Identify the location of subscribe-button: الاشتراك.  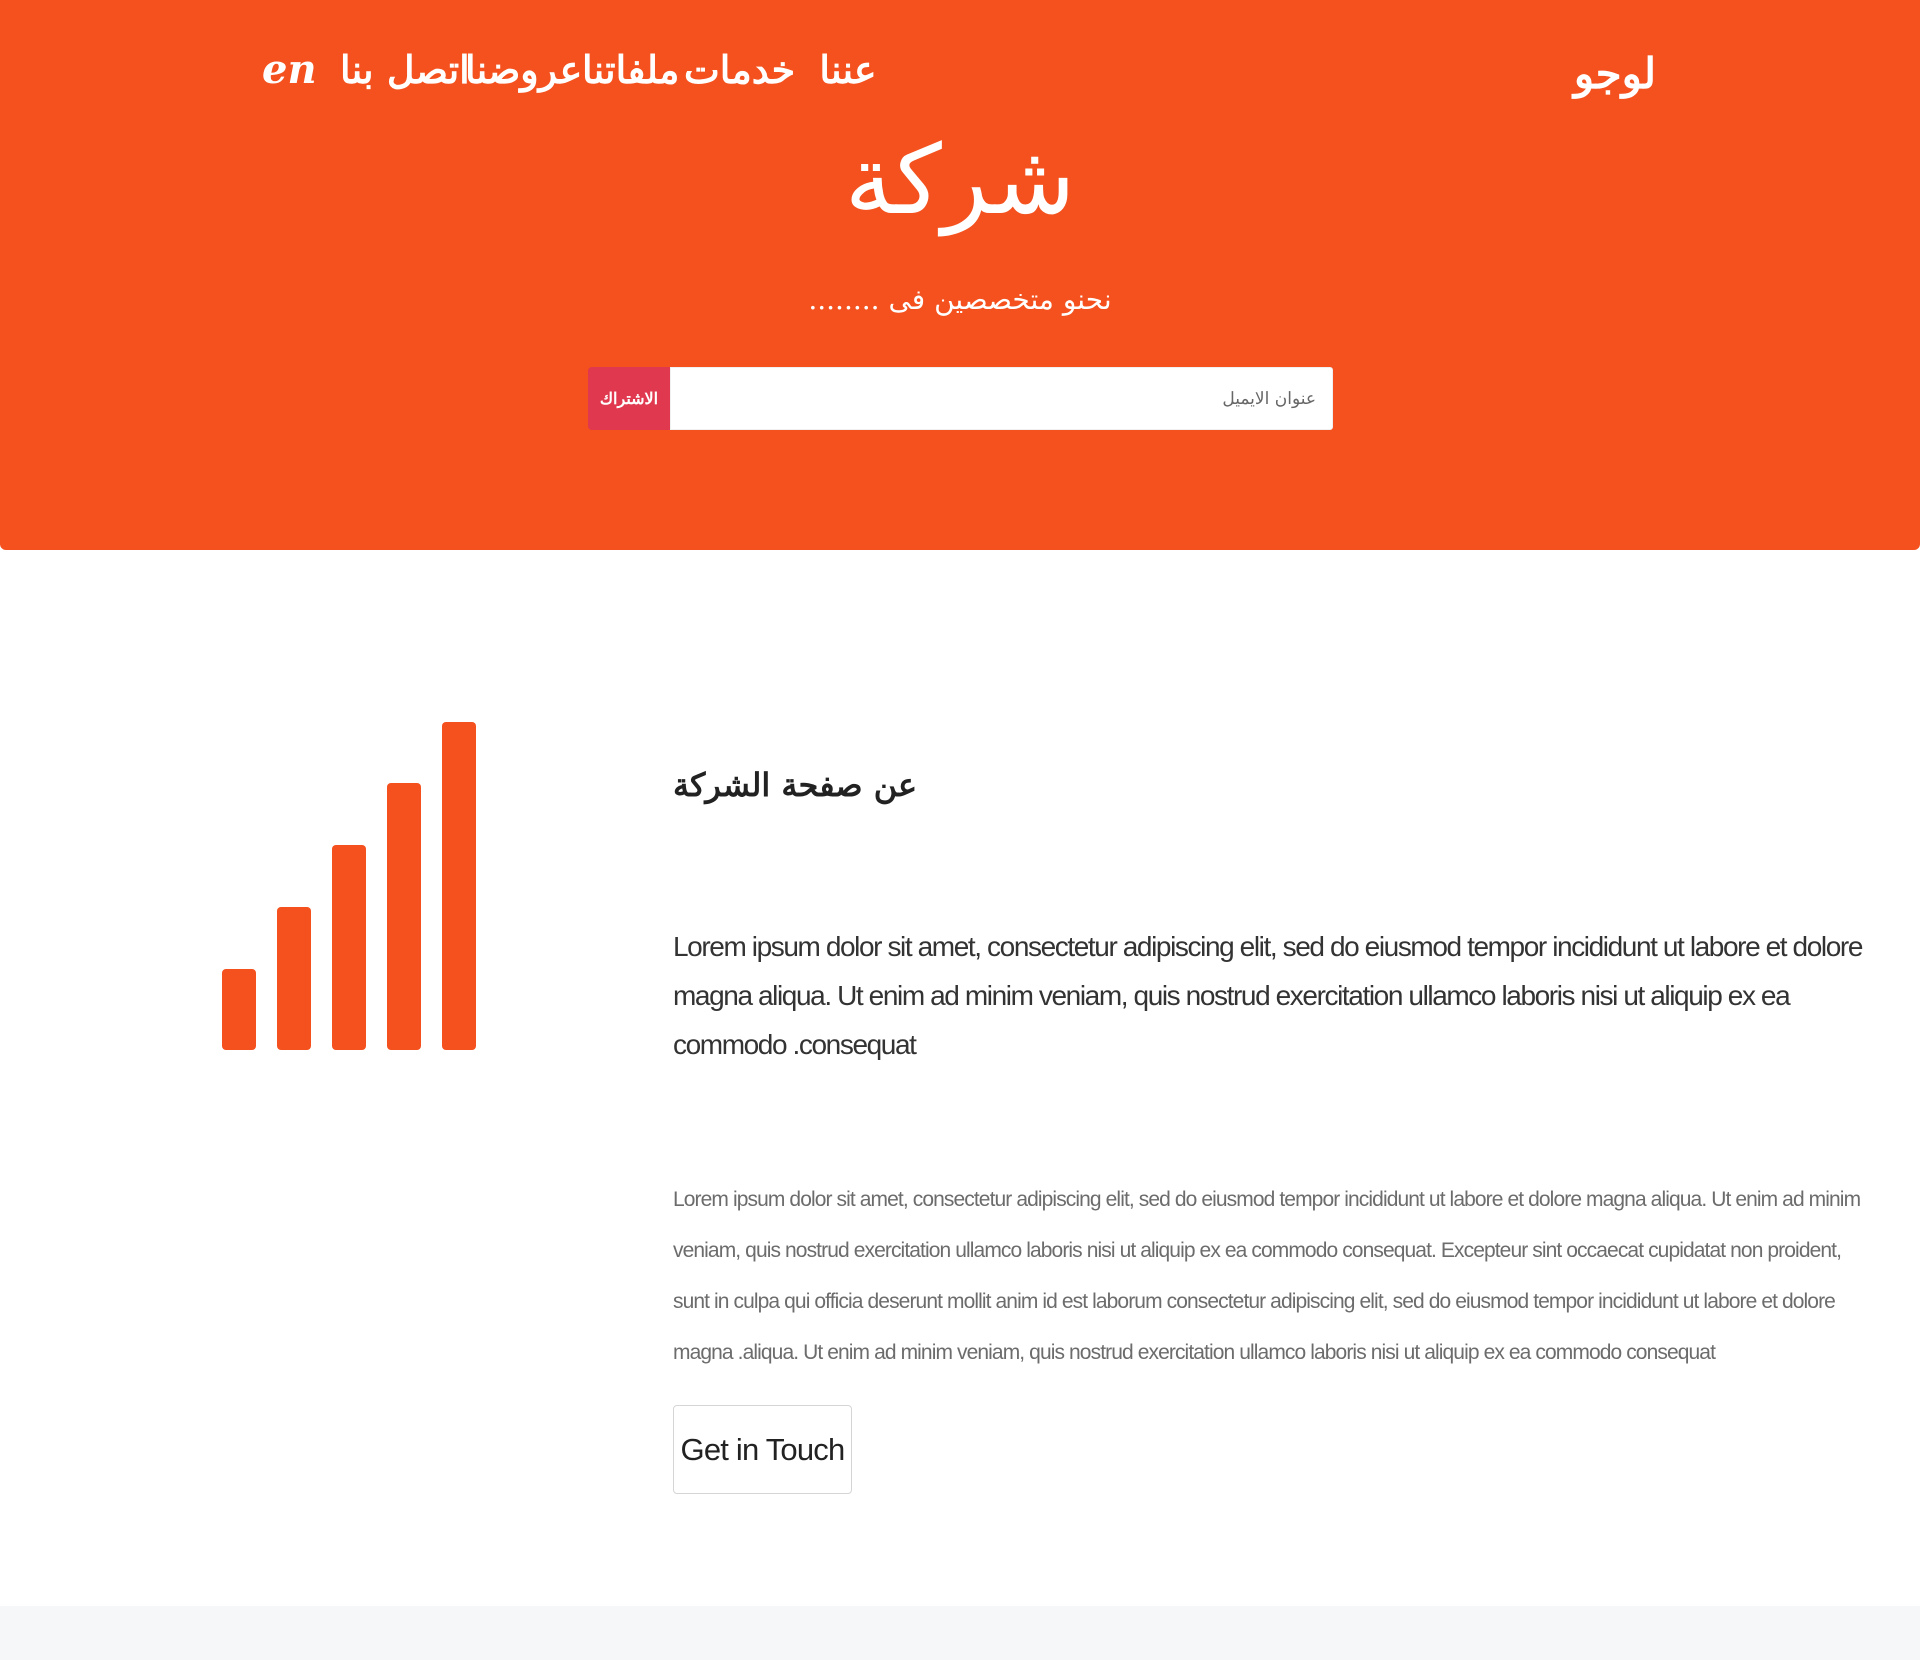
(629, 398).